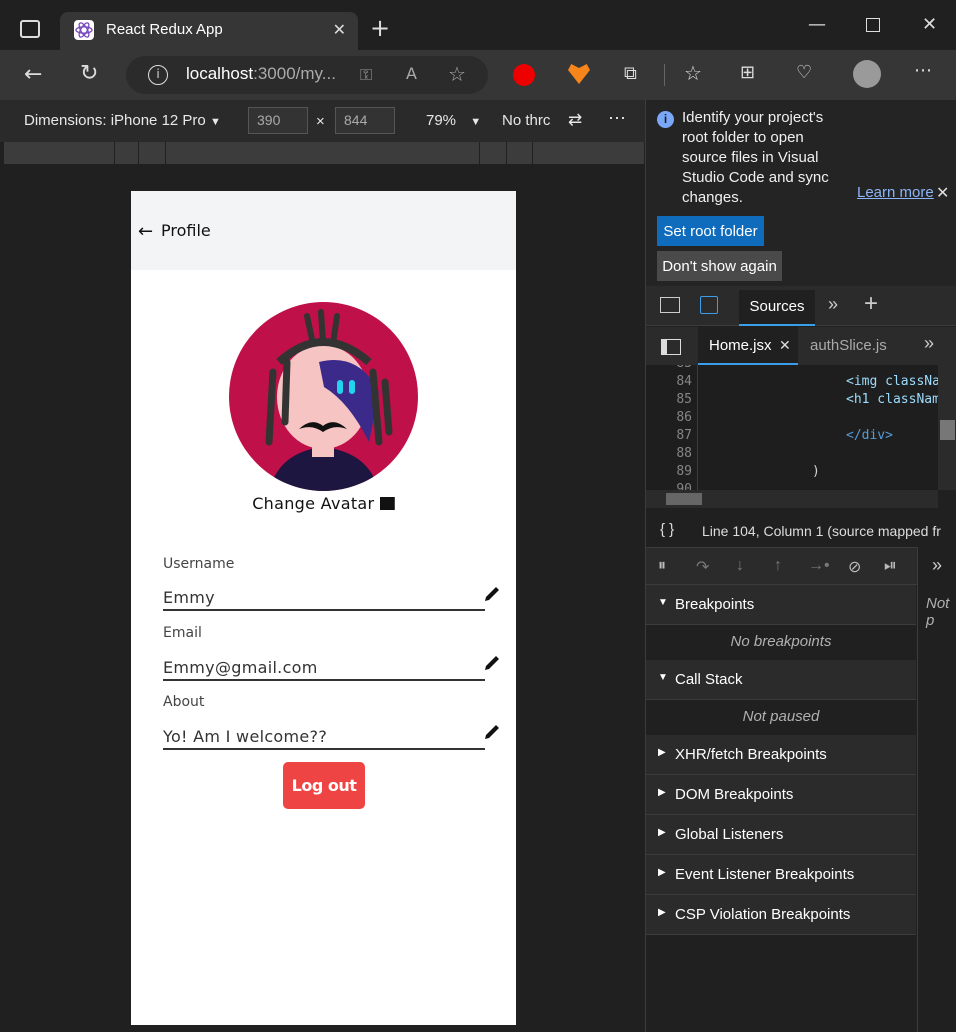  I want to click on file-tab-home: Home.jsx ✕, so click(748, 346).